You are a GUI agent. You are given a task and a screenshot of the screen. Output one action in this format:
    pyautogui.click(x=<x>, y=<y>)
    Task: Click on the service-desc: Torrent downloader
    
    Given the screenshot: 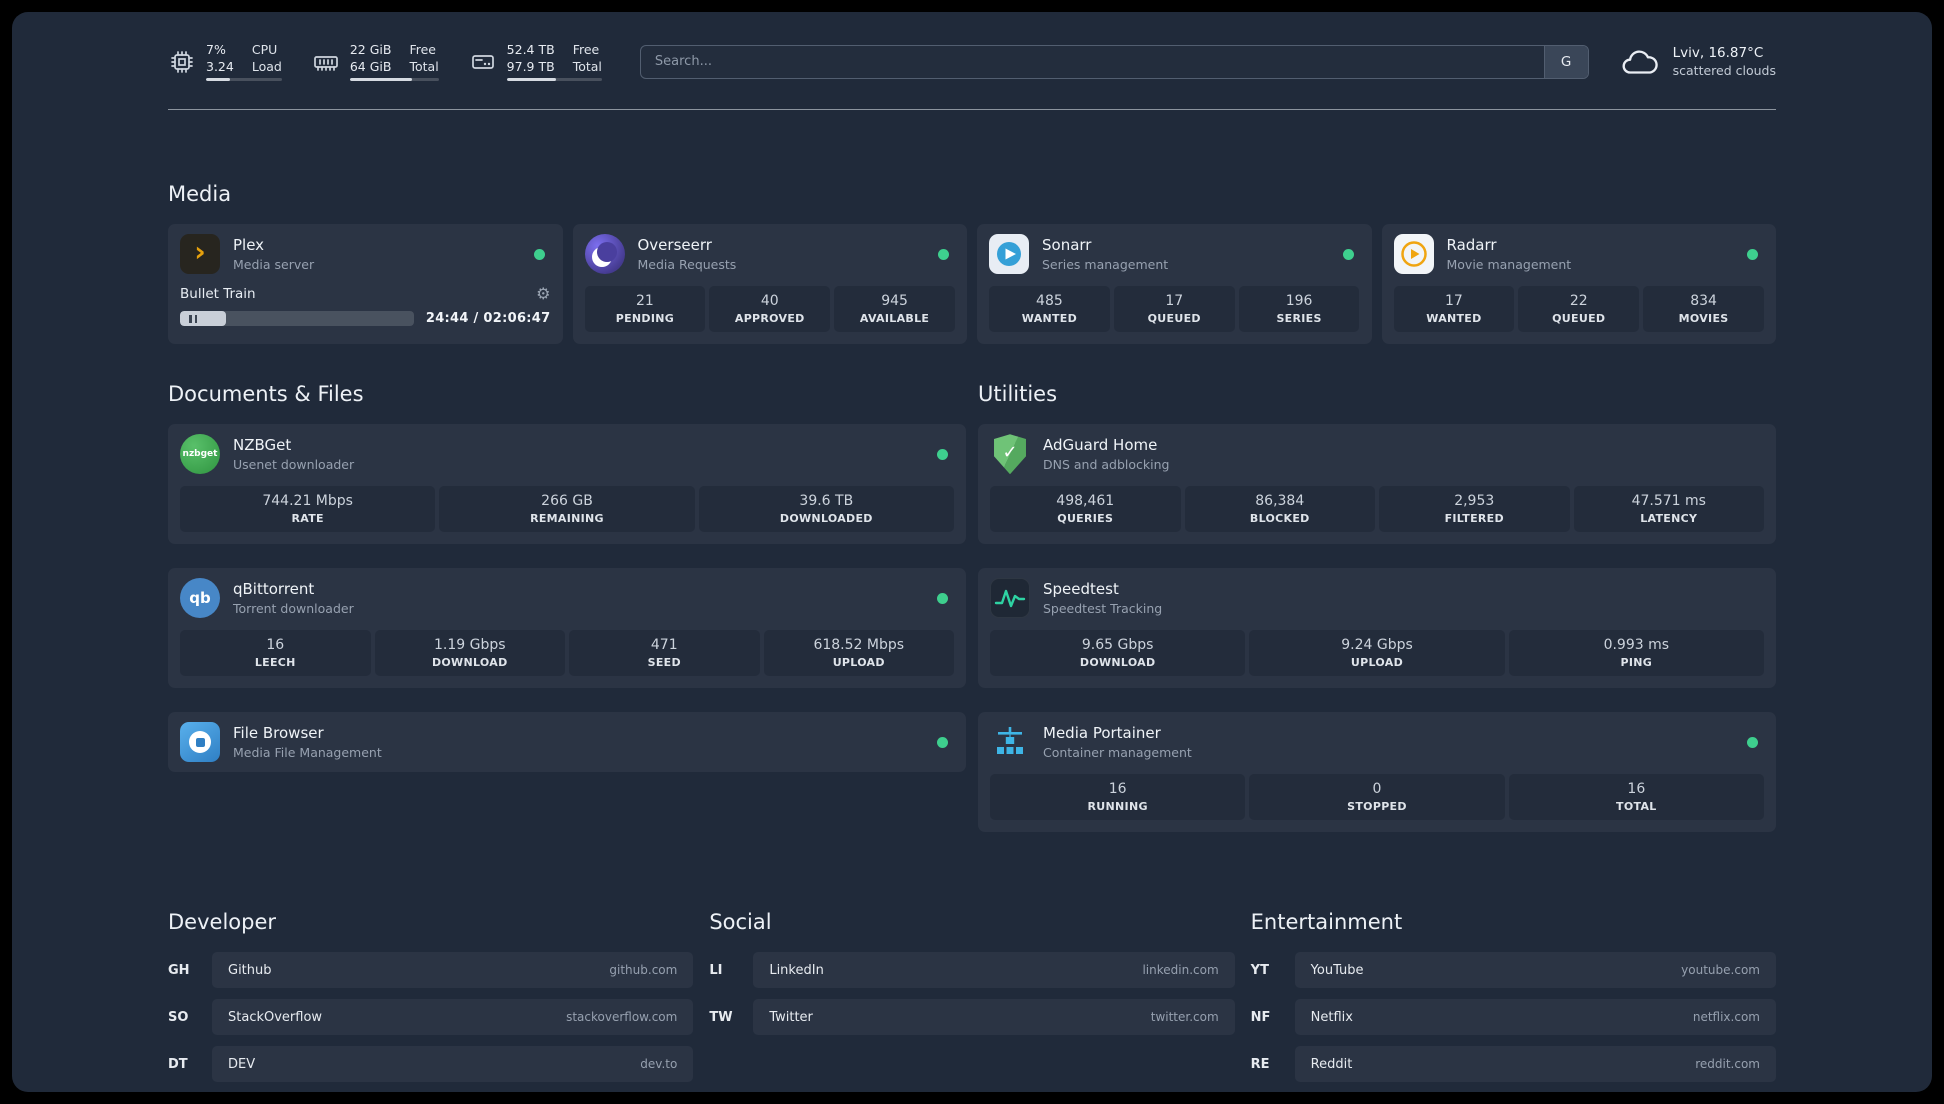 What is the action you would take?
    pyautogui.click(x=293, y=609)
    